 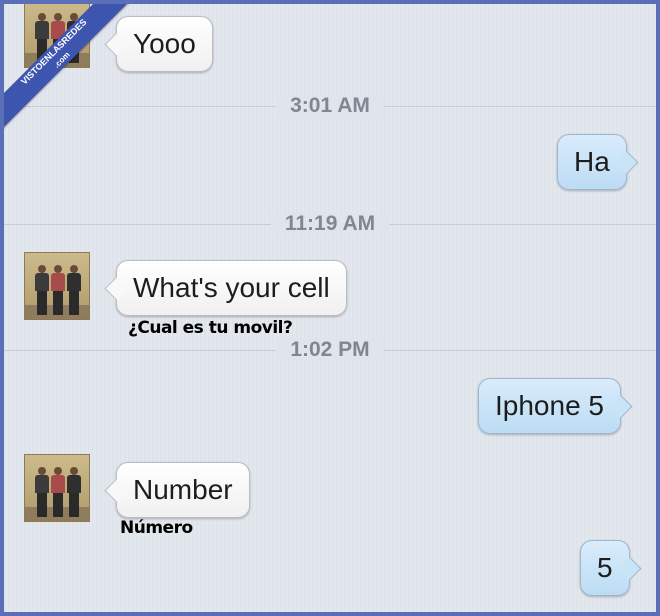 I want to click on translation-caption: Número, so click(x=156, y=528).